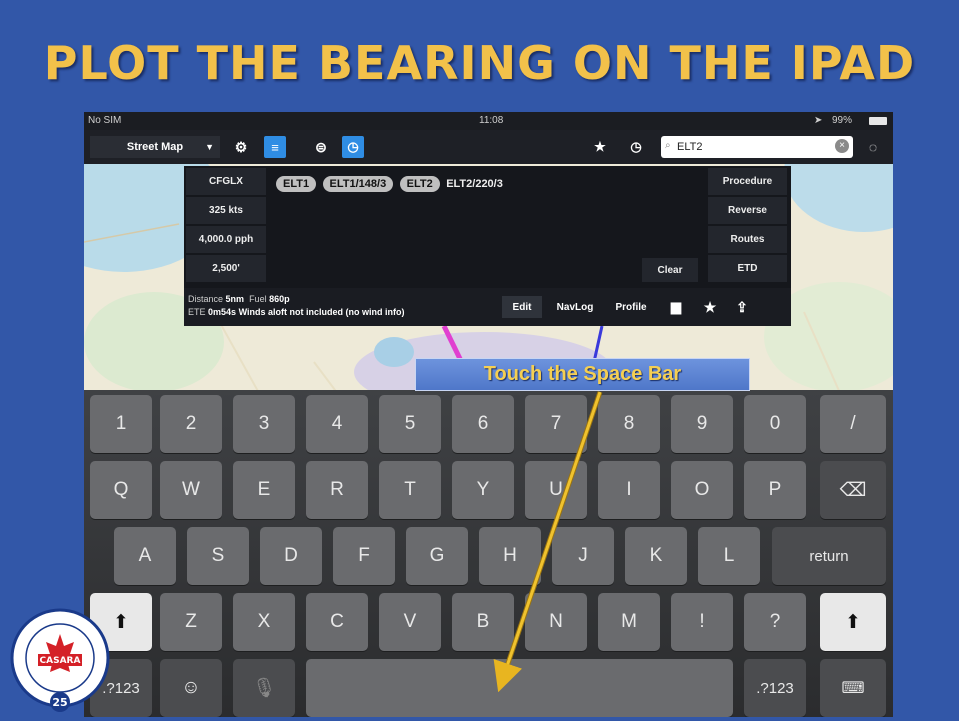 This screenshot has width=959, height=721. Describe the element at coordinates (59, 702) in the screenshot. I see `svg-text: 25` at that location.